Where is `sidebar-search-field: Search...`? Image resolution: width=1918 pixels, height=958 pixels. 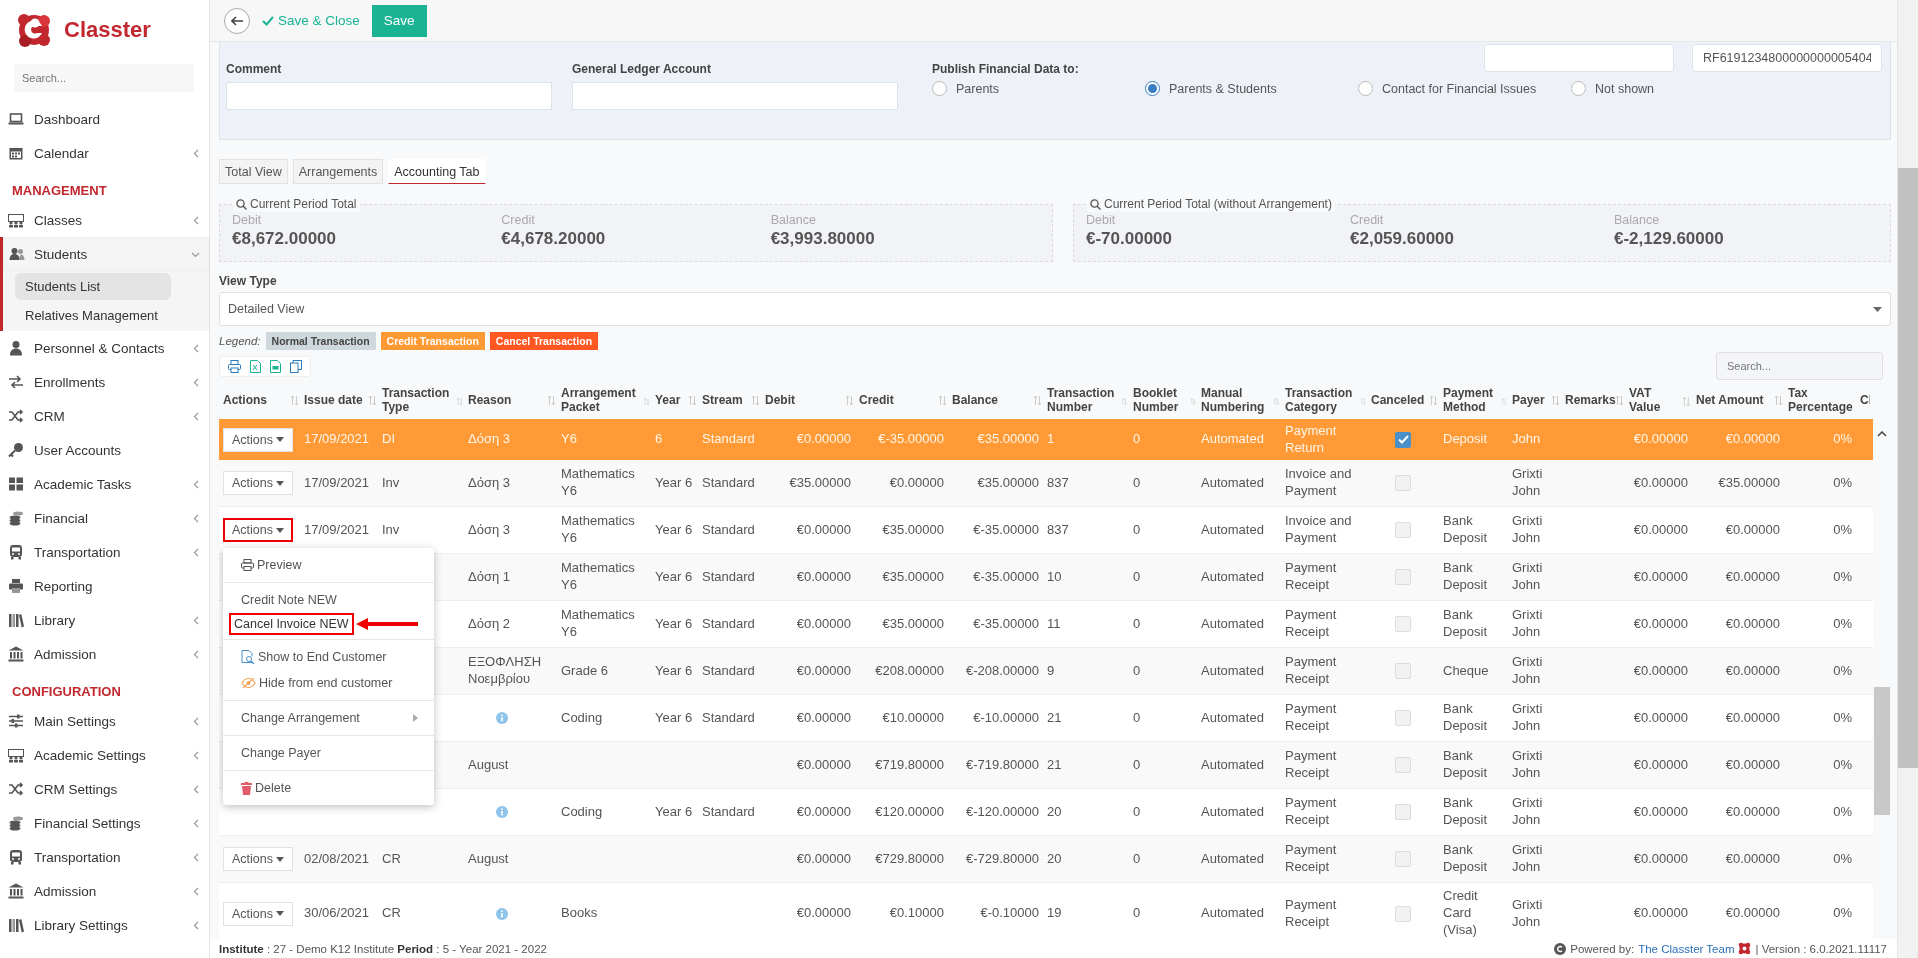
sidebar-search-field: Search... is located at coordinates (104, 78).